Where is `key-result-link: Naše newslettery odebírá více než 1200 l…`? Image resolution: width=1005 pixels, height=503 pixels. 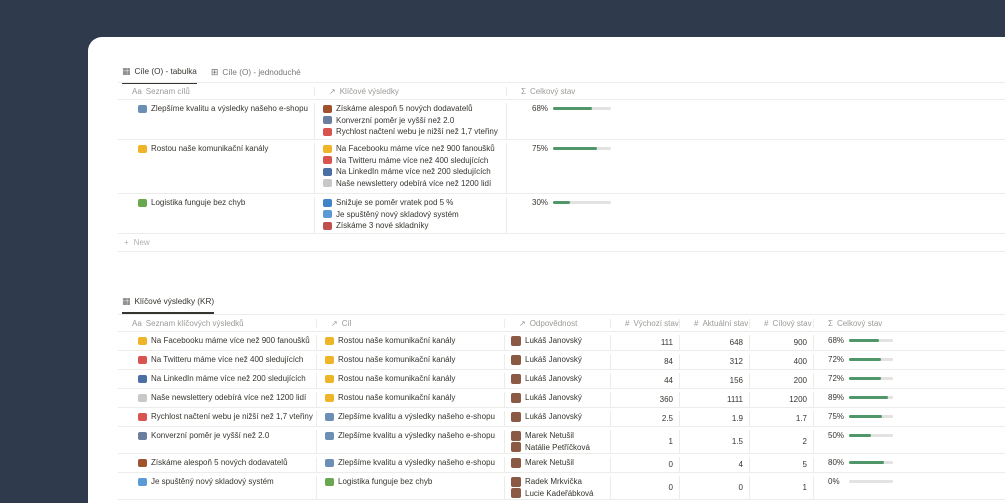
key-result-link: Naše newslettery odebírá více než 1200 l… is located at coordinates (411, 184).